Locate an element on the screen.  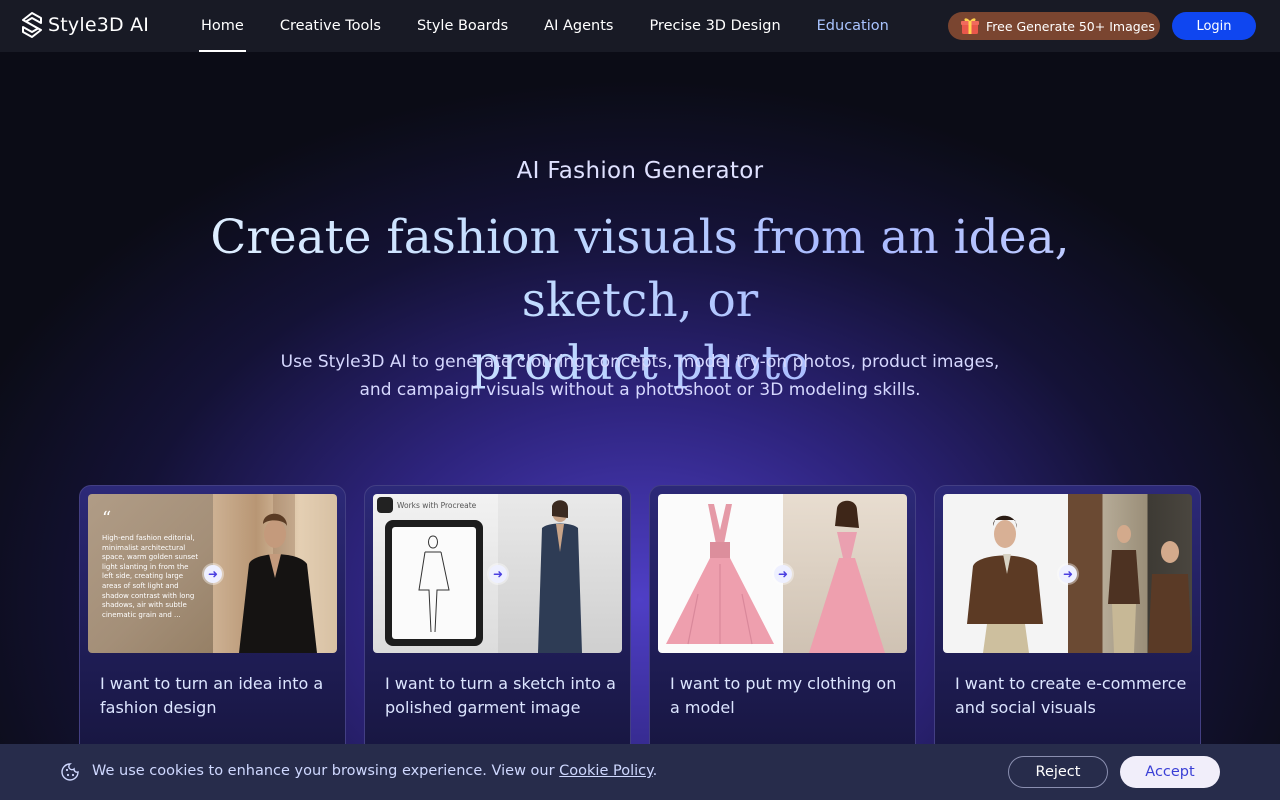
promo-label: Free Generate 50+ Images is located at coordinates (1070, 26).